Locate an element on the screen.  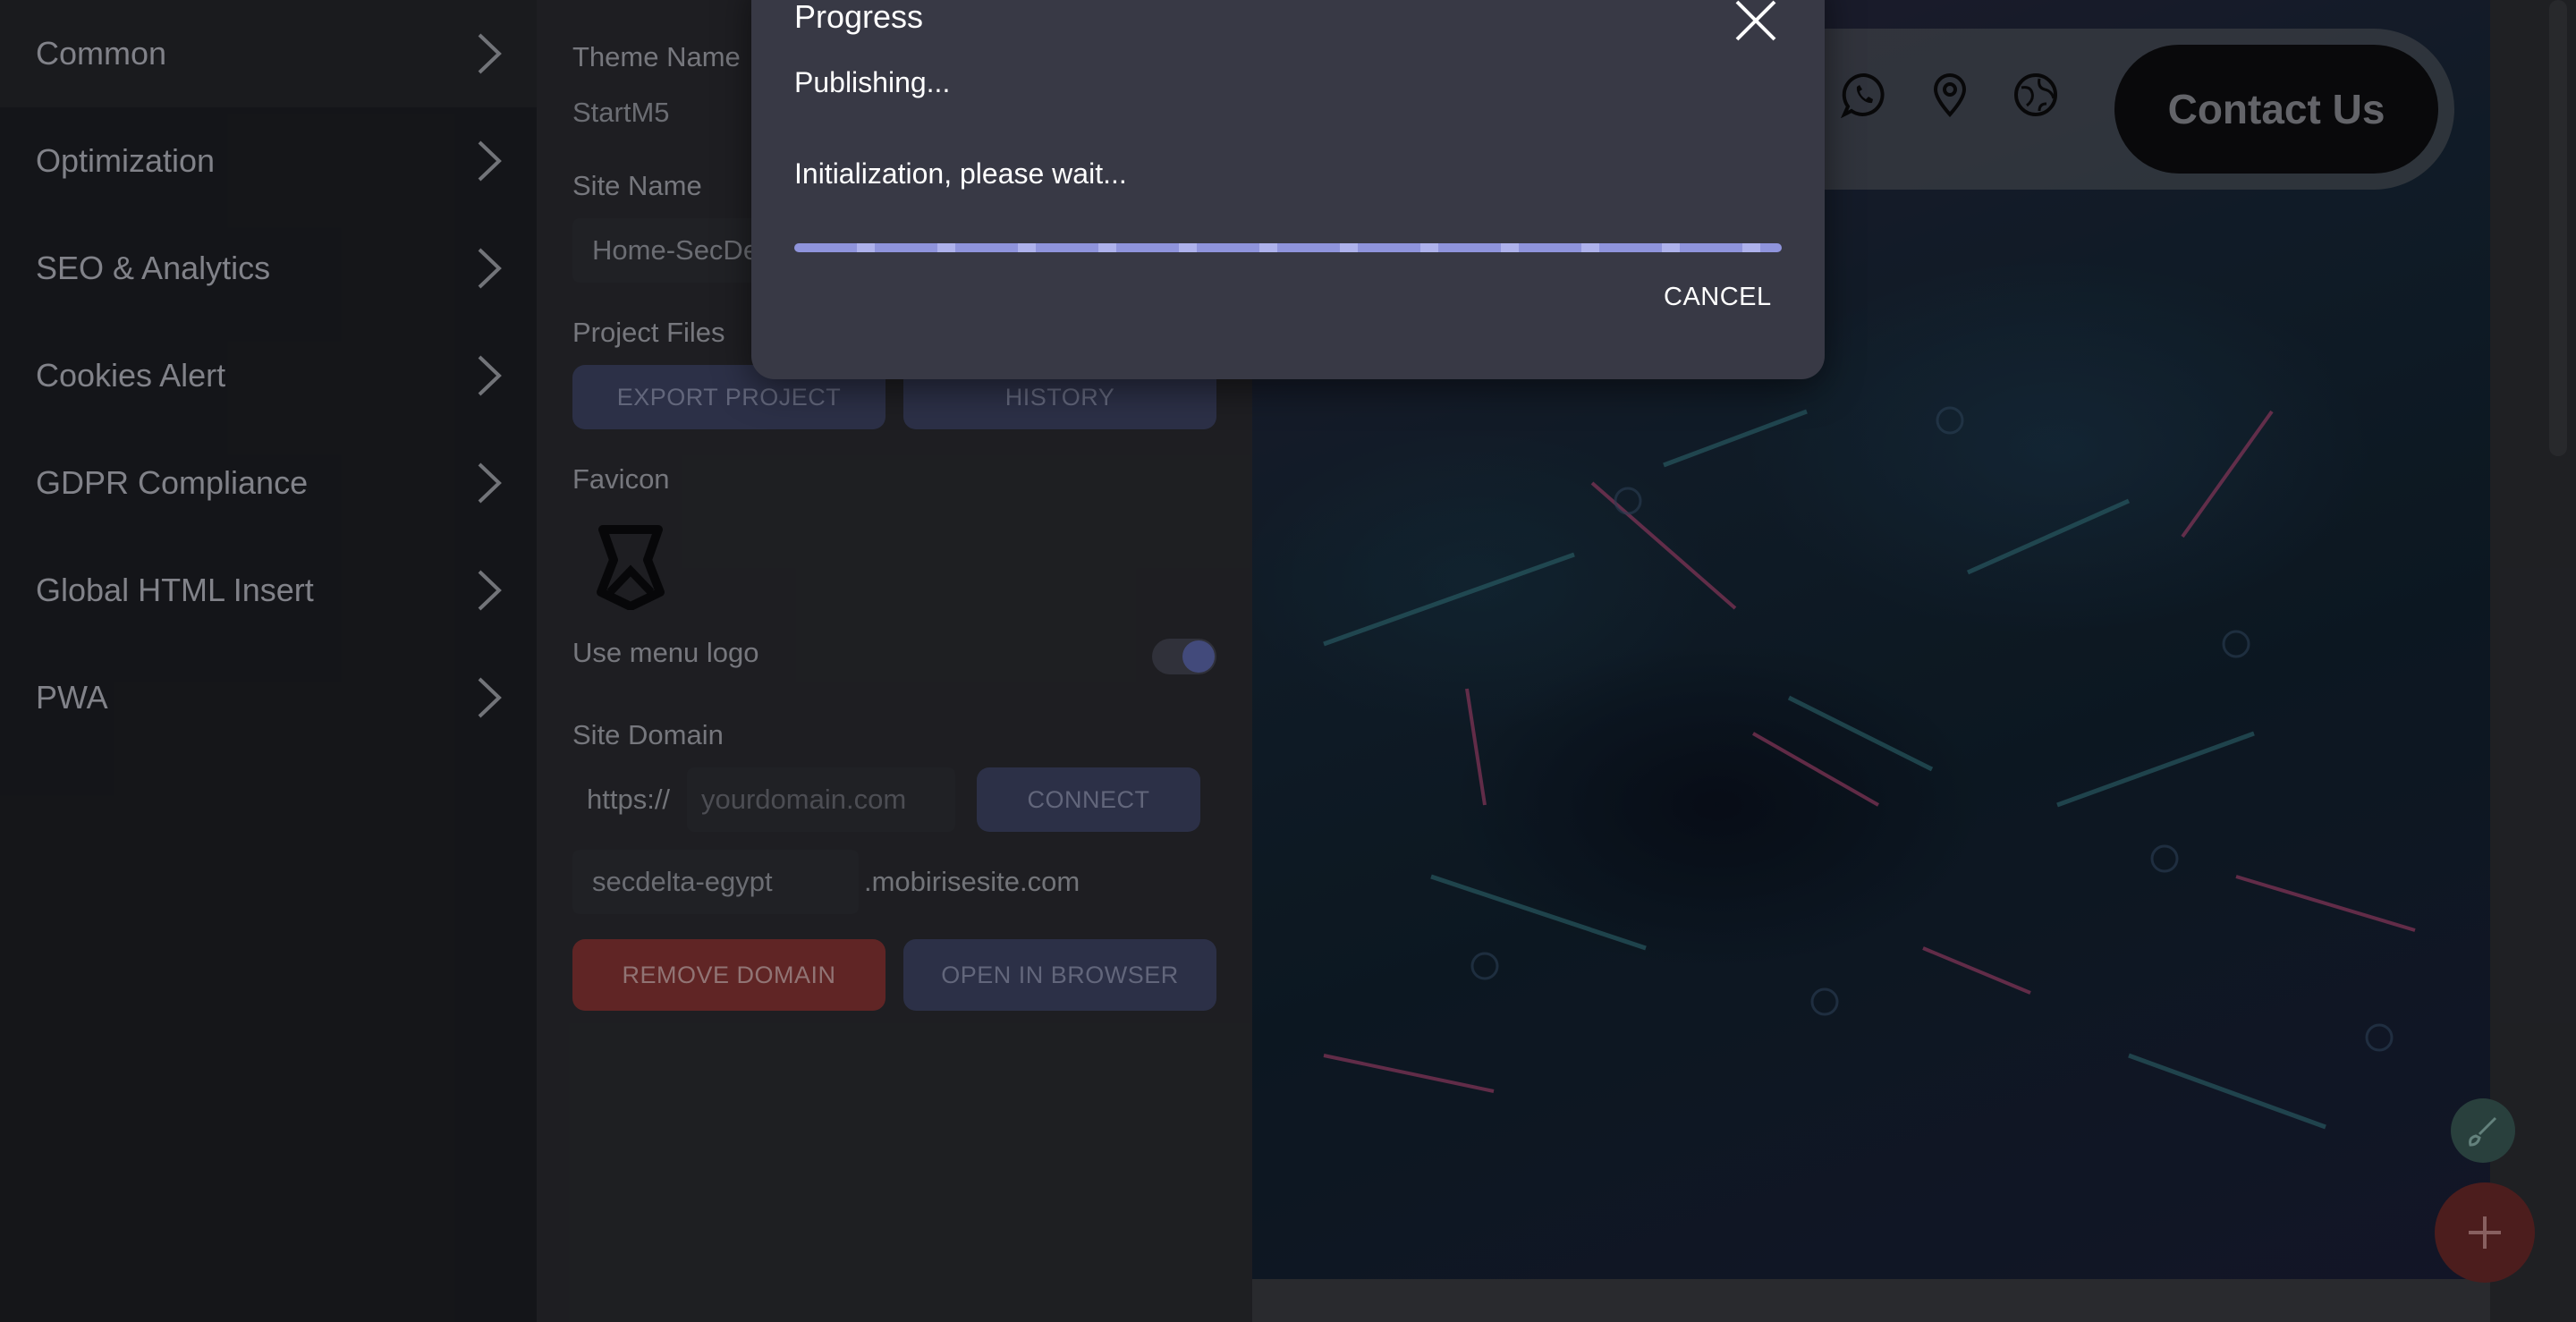
close-icon is located at coordinates (1756, 22).